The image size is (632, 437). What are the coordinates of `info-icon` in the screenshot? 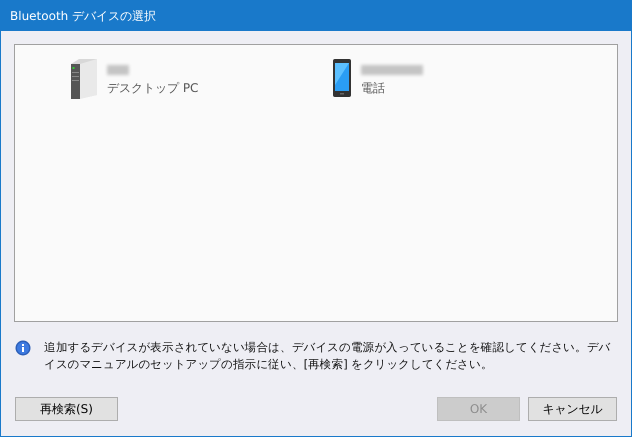 It's located at (23, 348).